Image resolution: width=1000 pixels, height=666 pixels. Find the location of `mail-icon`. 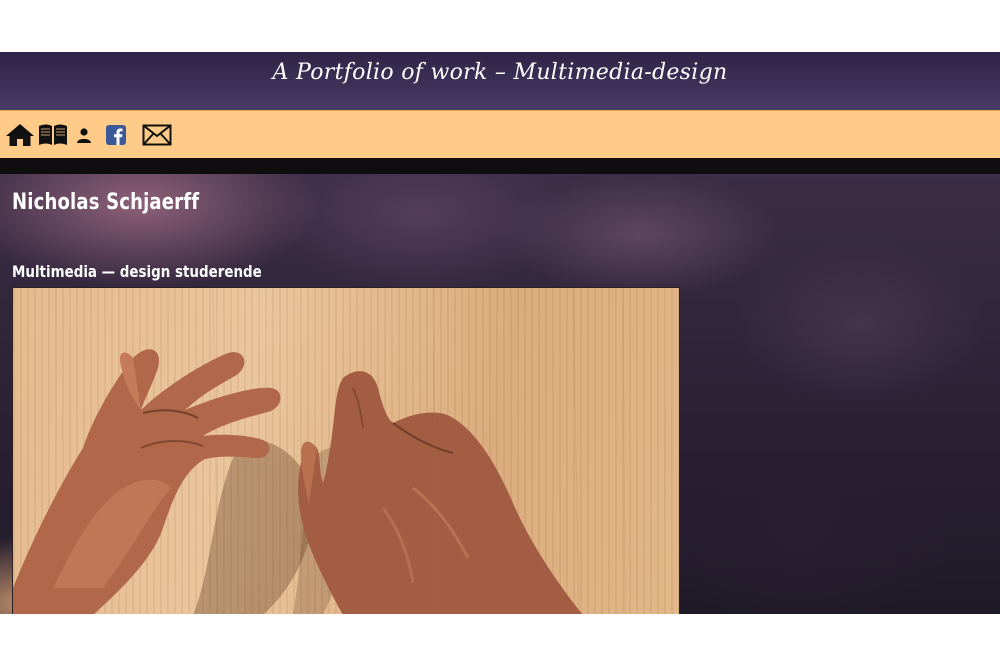

mail-icon is located at coordinates (157, 135).